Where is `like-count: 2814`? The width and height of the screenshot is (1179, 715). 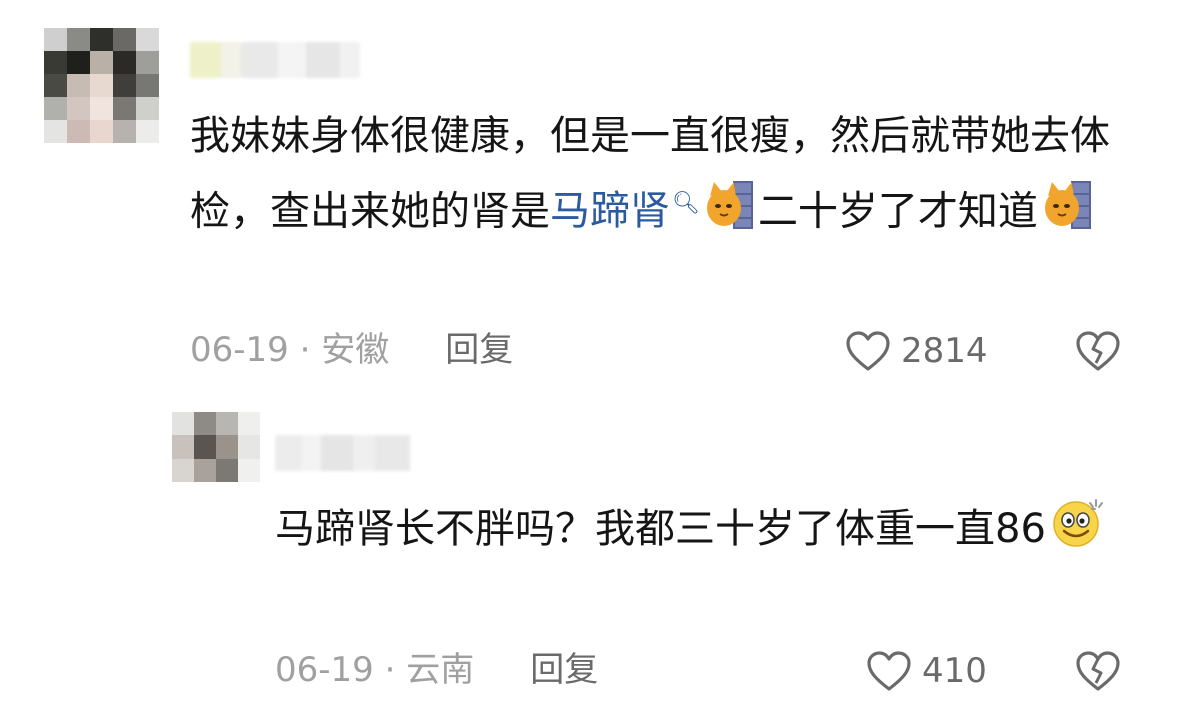 like-count: 2814 is located at coordinates (944, 351).